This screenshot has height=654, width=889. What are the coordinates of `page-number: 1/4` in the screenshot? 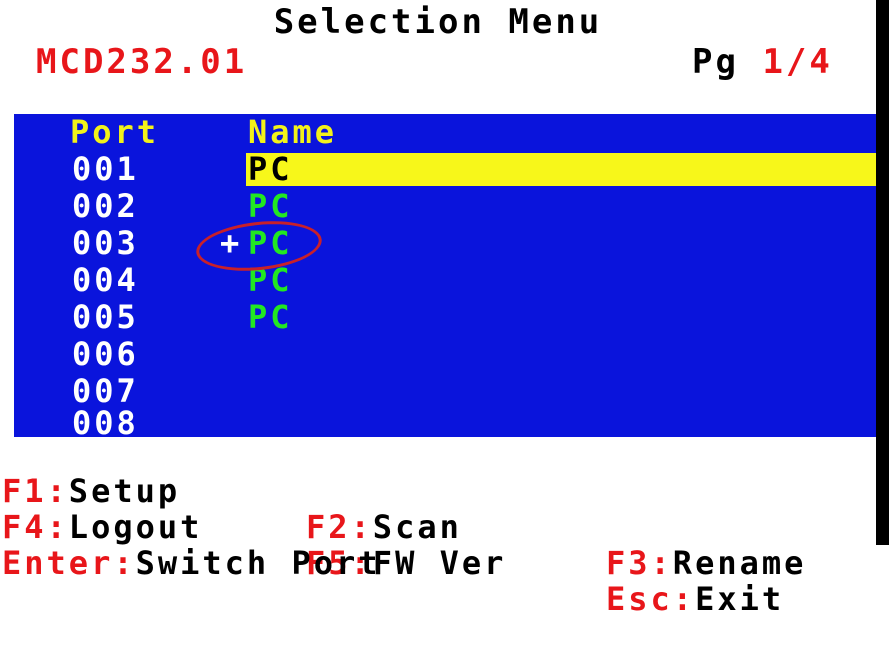 It's located at (797, 62).